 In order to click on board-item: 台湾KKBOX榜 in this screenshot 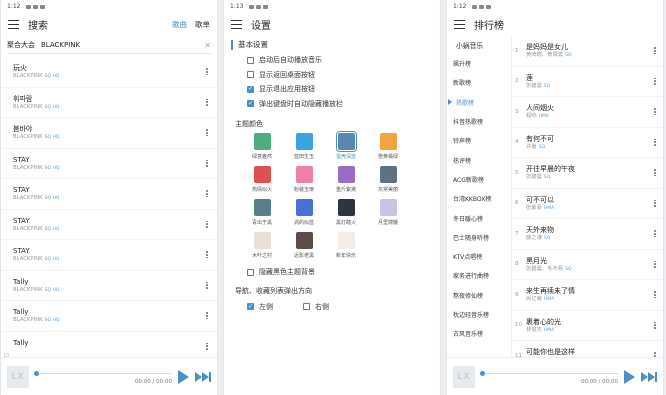, I will do `click(479, 198)`.